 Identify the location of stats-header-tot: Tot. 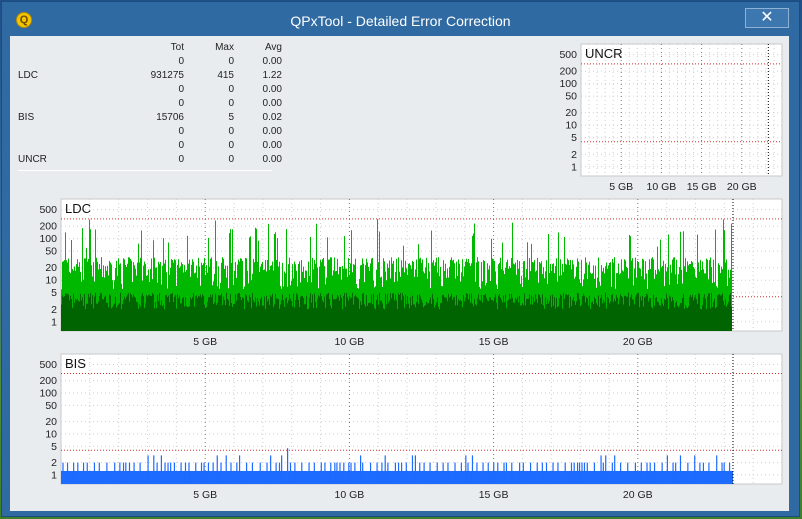
(177, 47).